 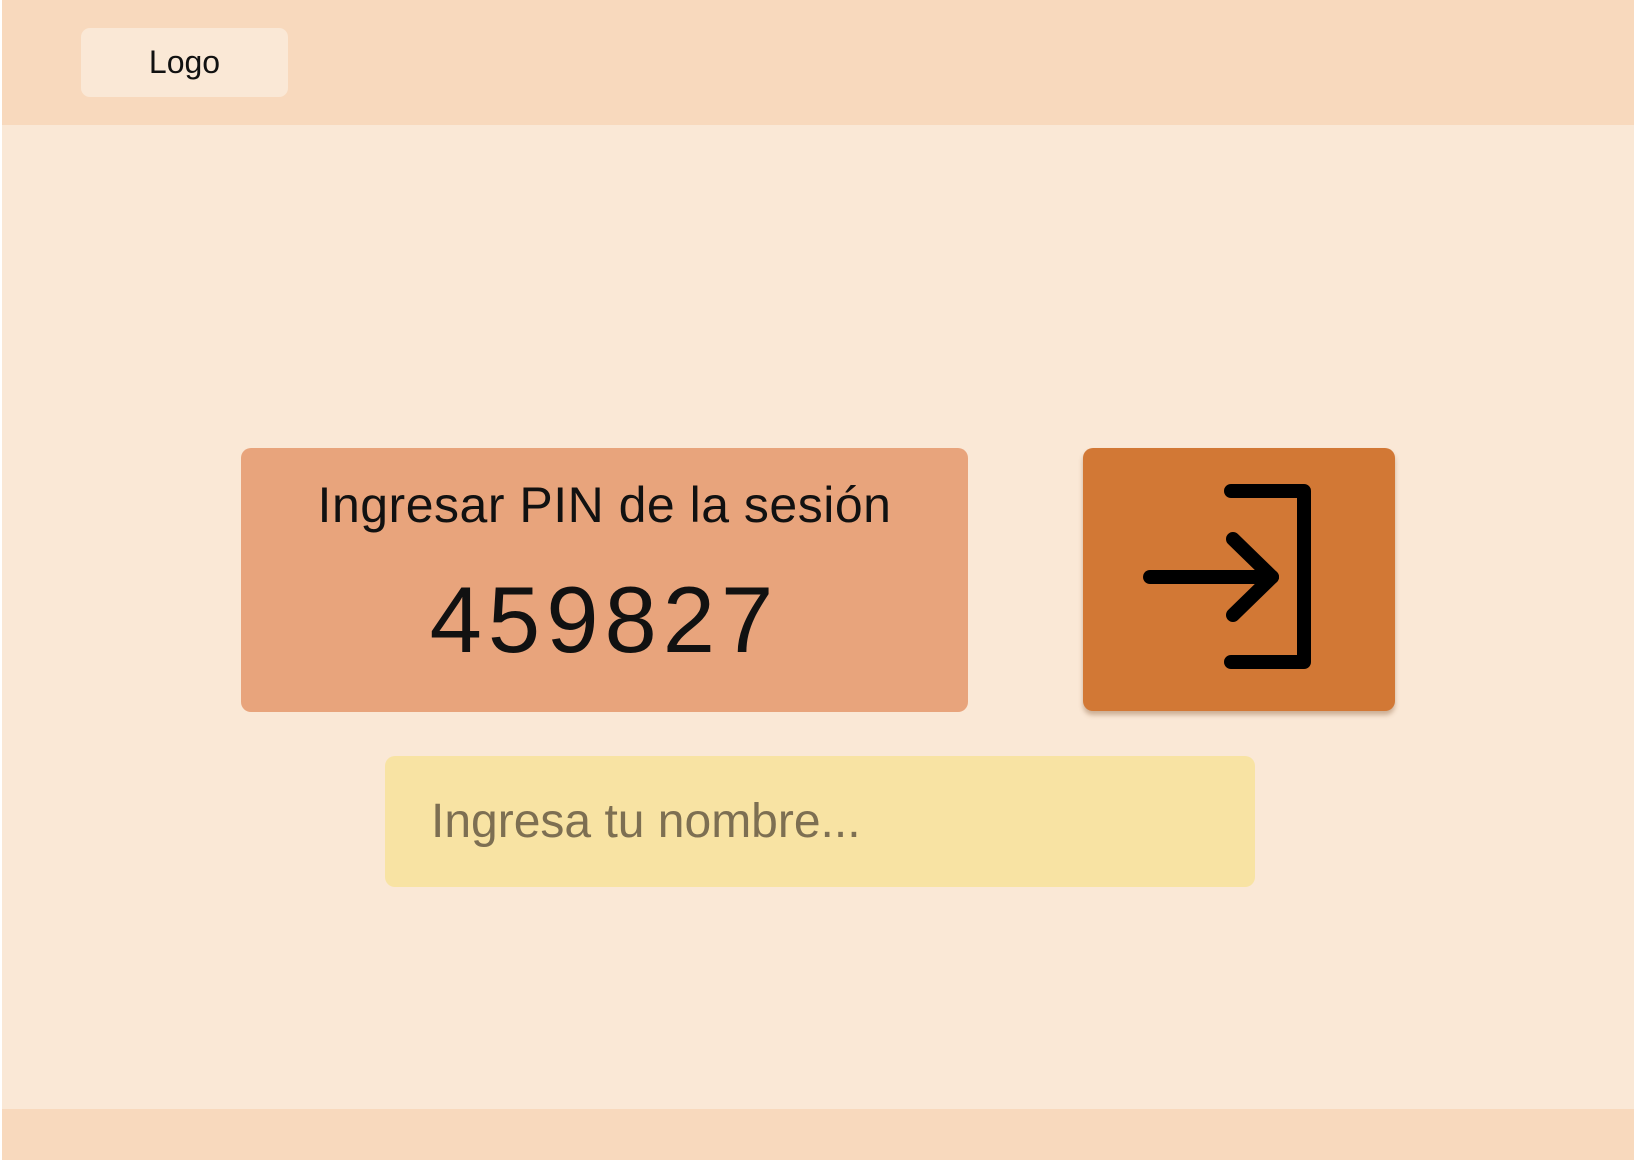 I want to click on login-arrow-icon, so click(x=1227, y=576).